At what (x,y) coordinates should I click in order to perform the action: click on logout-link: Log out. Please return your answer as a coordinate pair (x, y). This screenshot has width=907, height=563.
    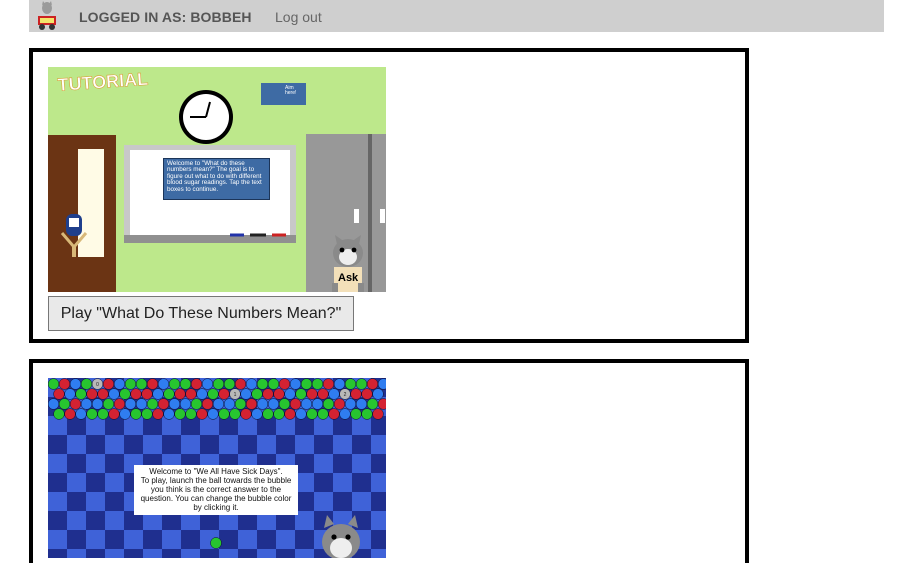
    Looking at the image, I should click on (298, 17).